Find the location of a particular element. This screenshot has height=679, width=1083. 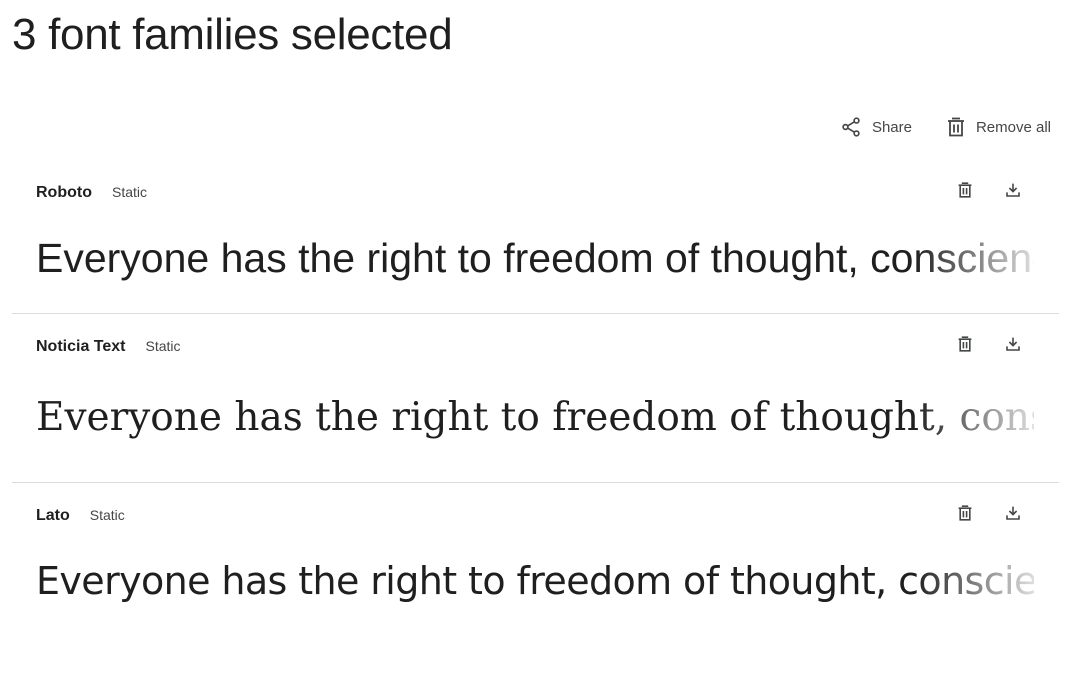

selection-toolbar: Share Remove all is located at coordinates (945, 127).